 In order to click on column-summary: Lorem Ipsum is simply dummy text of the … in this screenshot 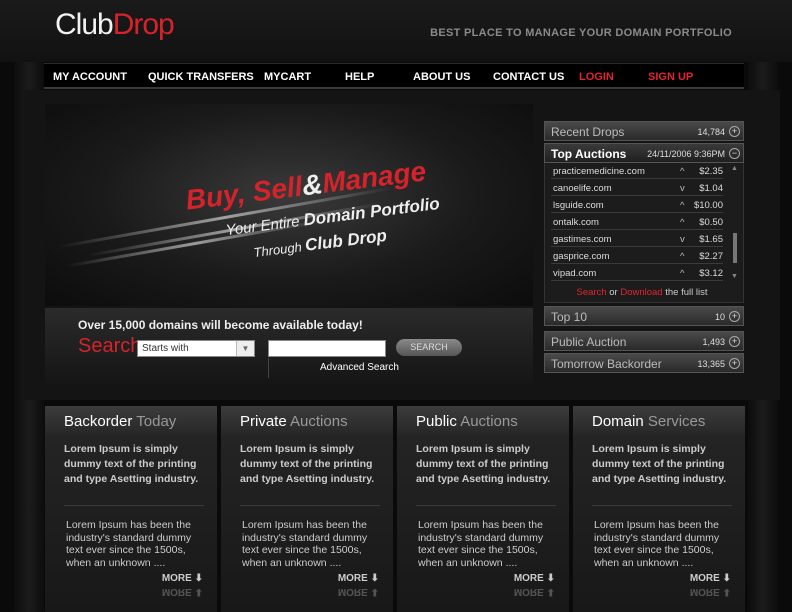, I will do `click(483, 464)`.